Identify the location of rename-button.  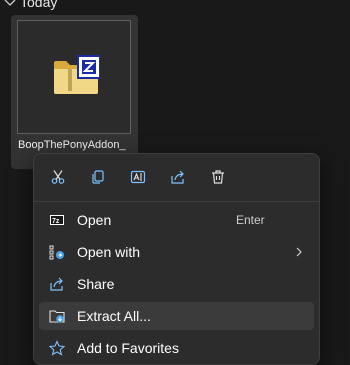
(138, 177).